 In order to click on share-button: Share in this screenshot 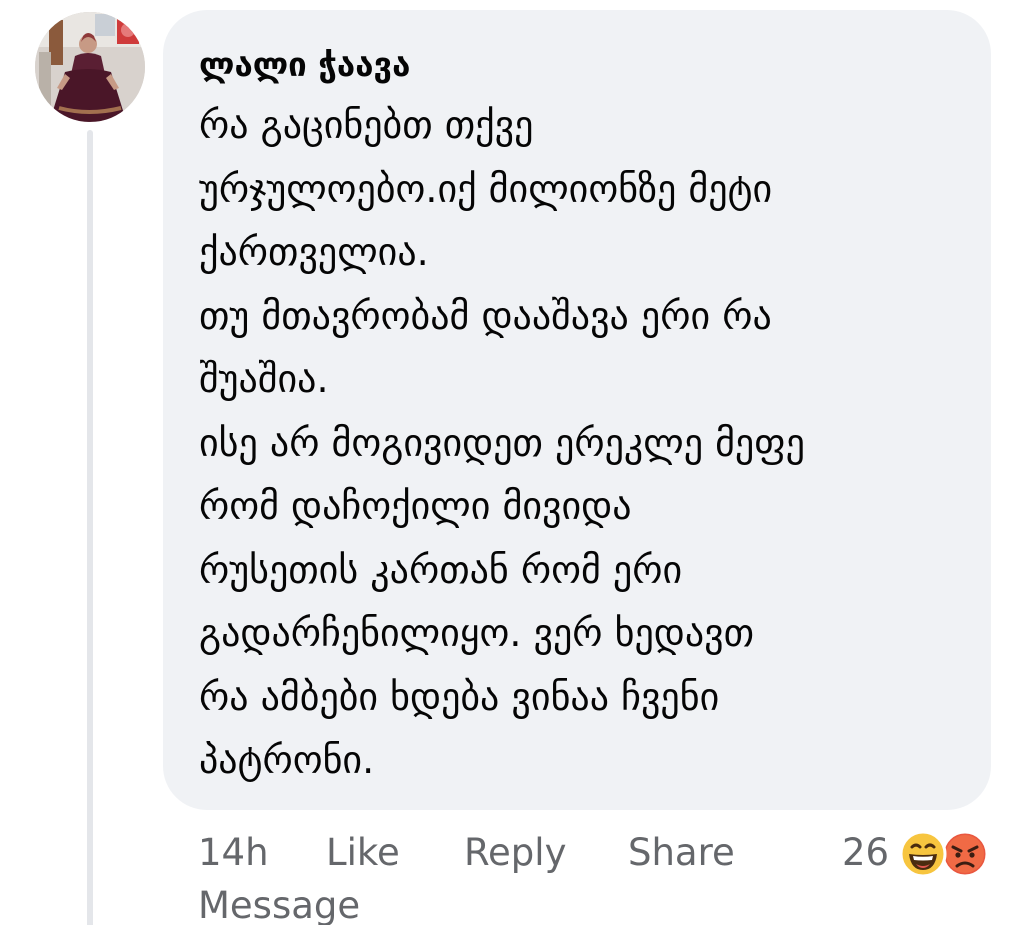, I will do `click(681, 853)`.